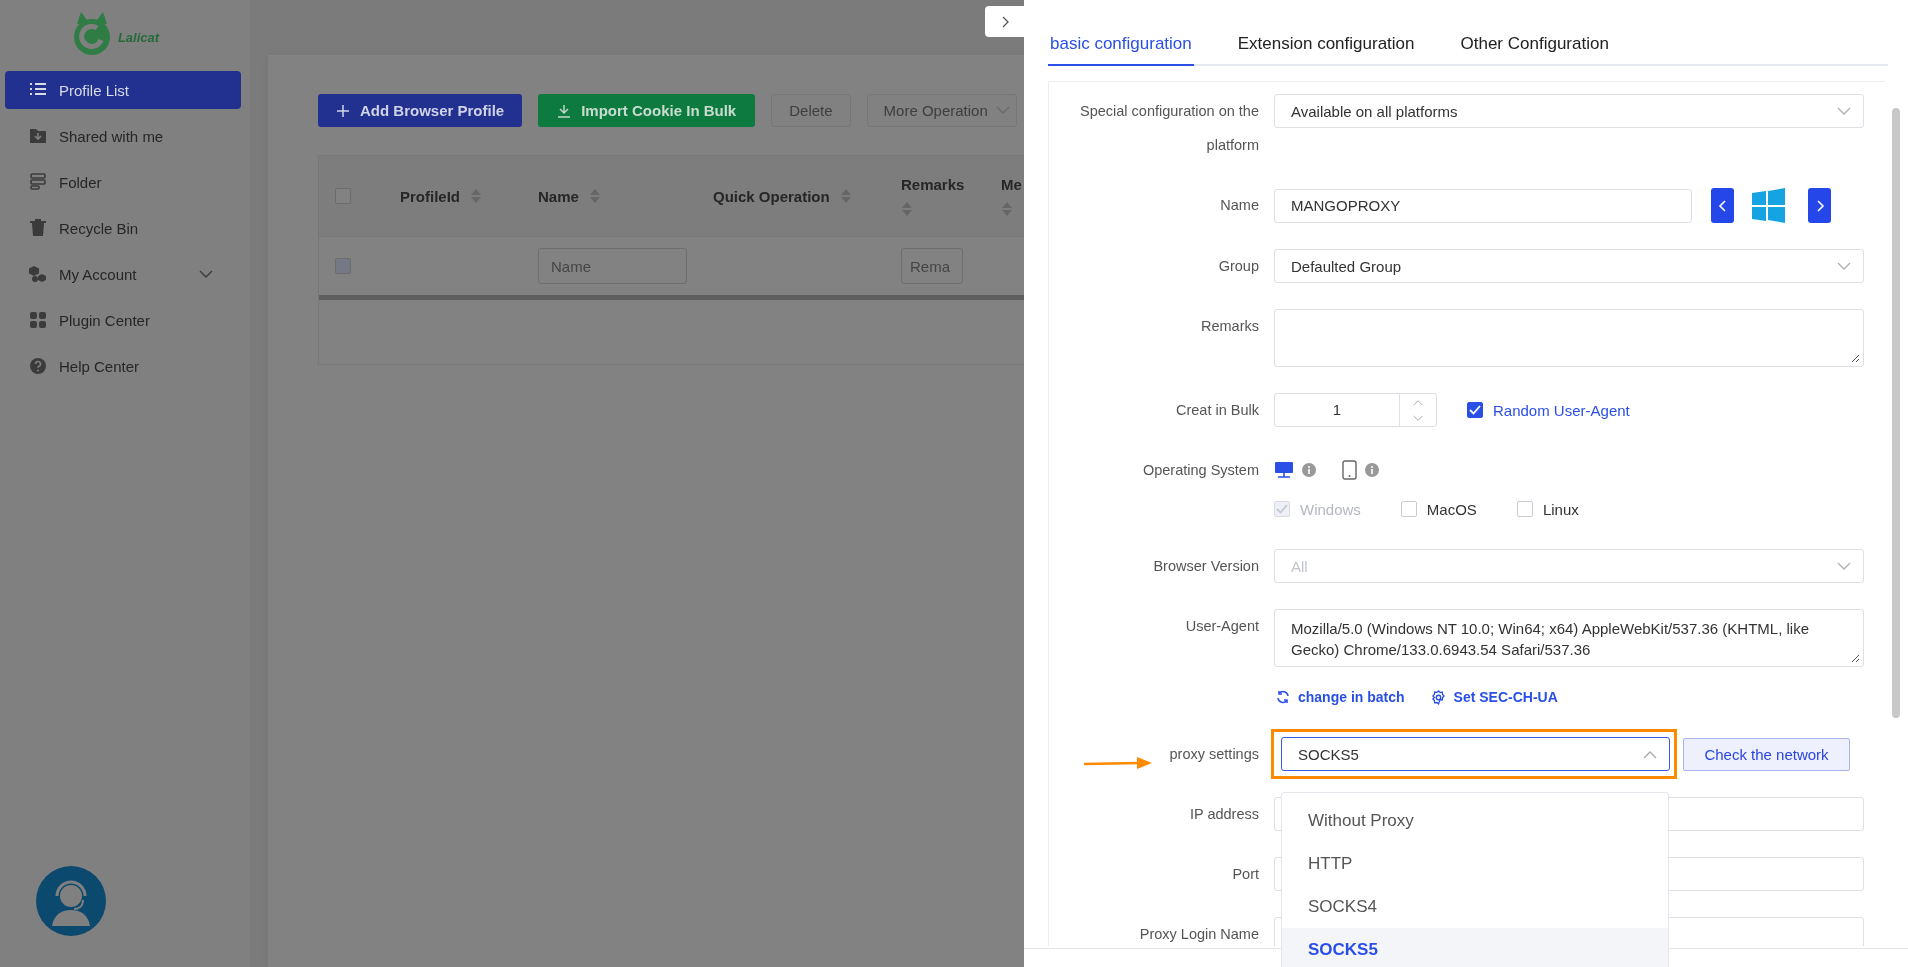  Describe the element at coordinates (933, 184) in the screenshot. I see `column-header: Remarks` at that location.